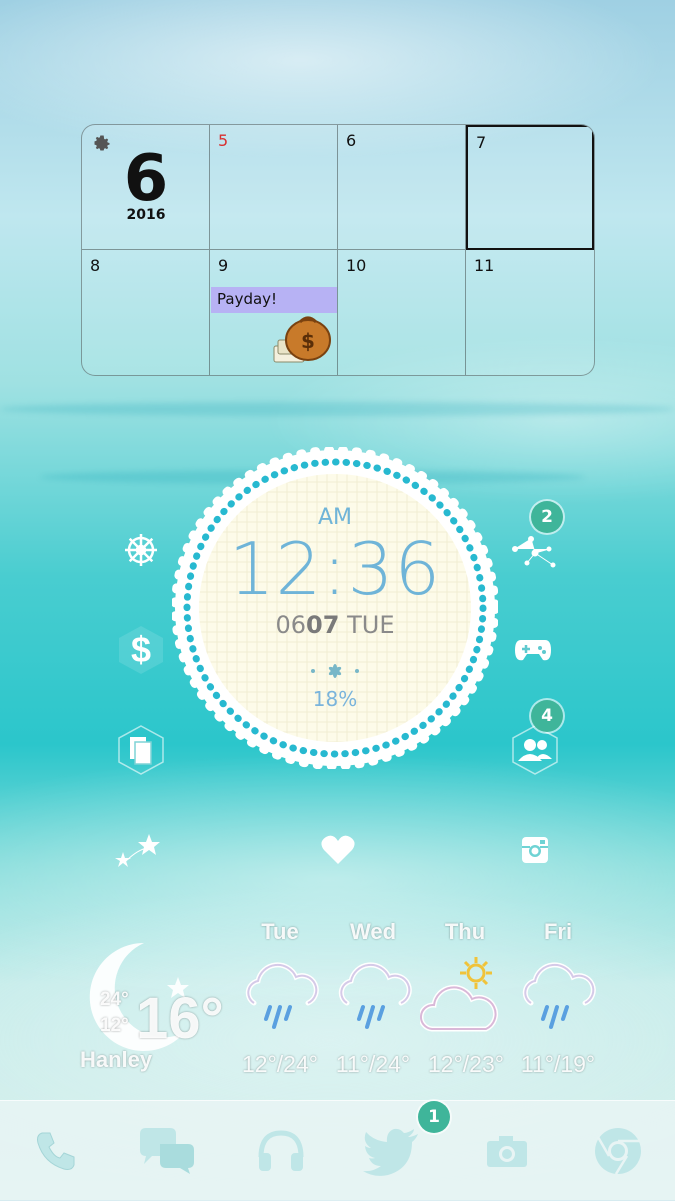  I want to click on contacts-icon, so click(535, 750).